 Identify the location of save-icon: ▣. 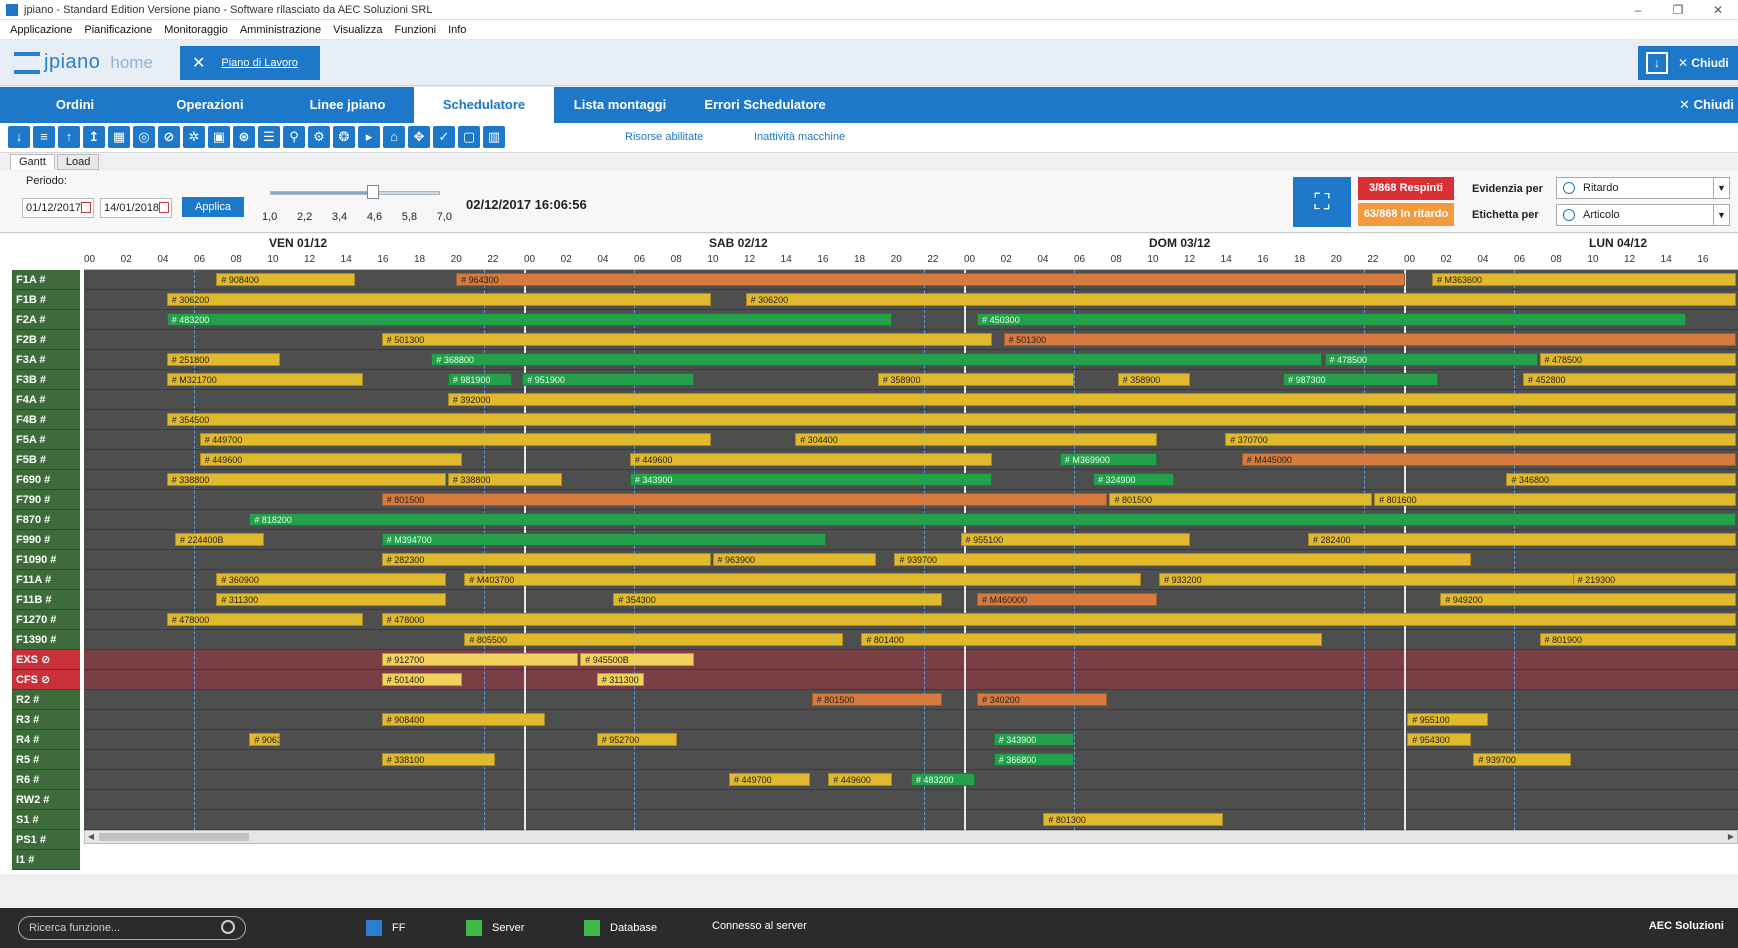
(219, 137).